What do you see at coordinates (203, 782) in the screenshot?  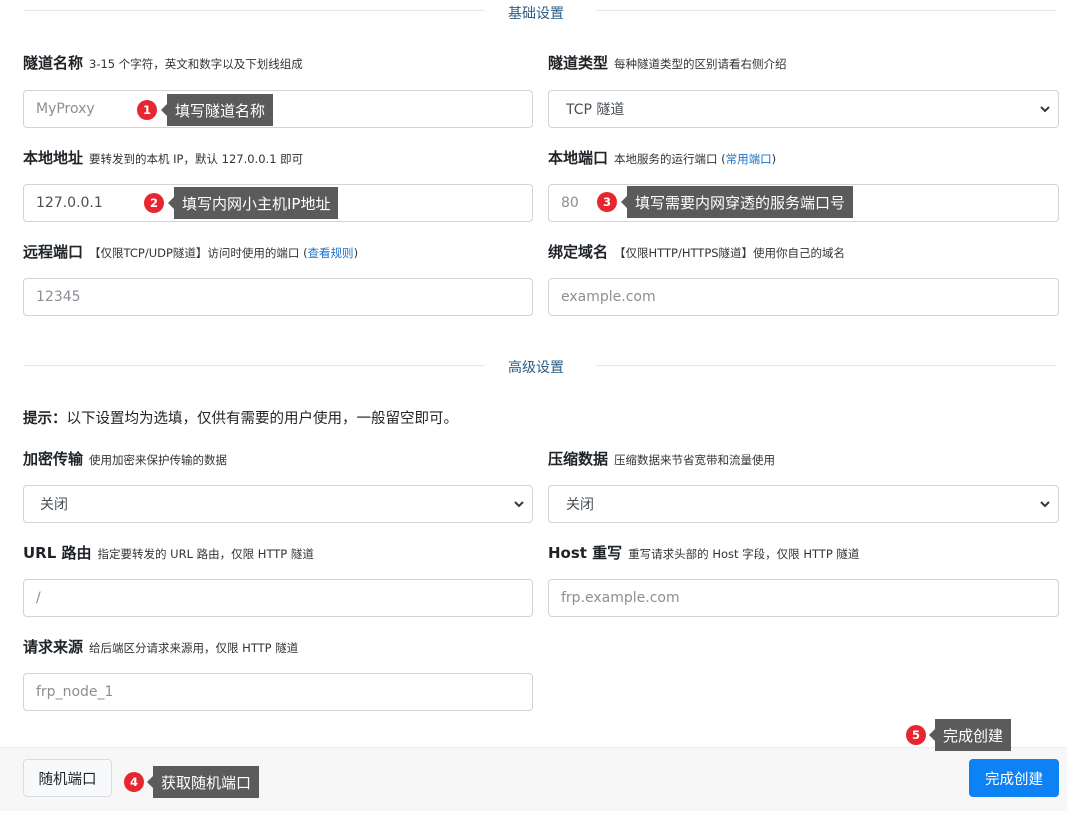 I see `annotation-callout-4: 获取随机端口` at bounding box center [203, 782].